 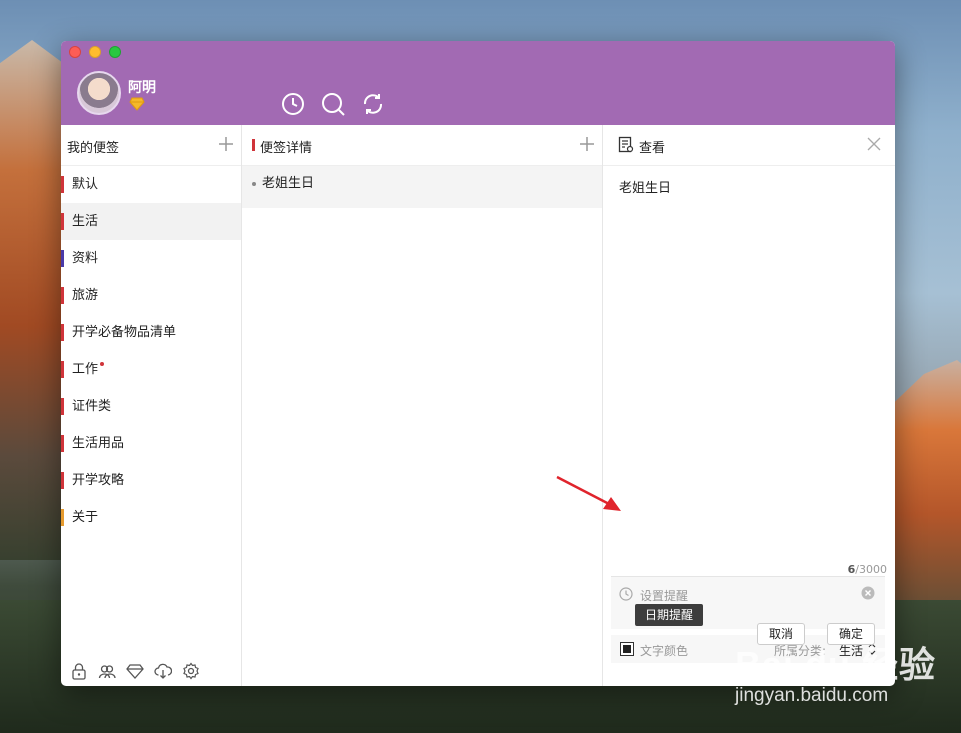 I want to click on close-window-button, so click(x=75, y=52).